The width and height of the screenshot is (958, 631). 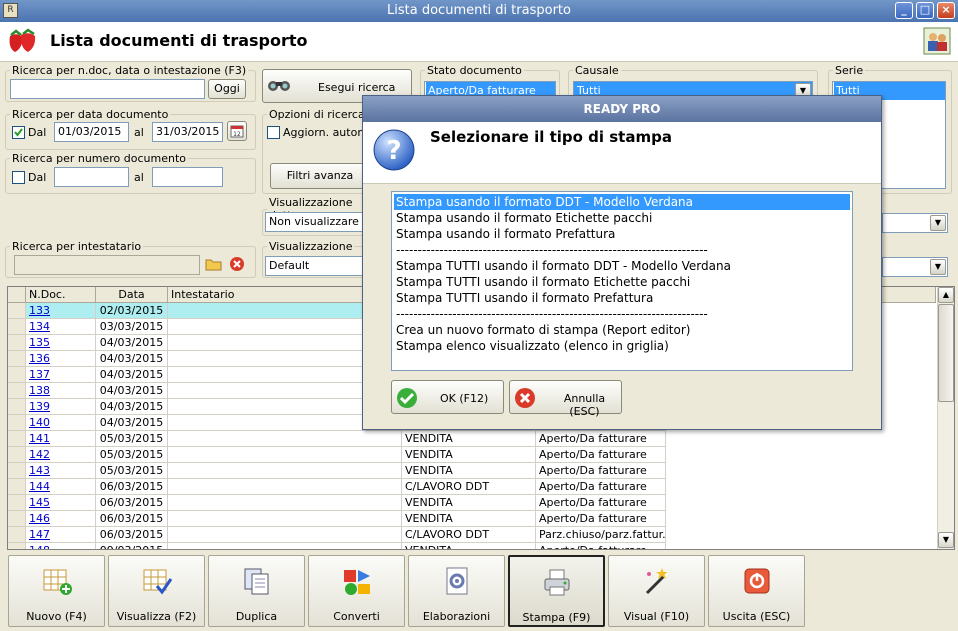 I want to click on search-doc-input, so click(x=107, y=89).